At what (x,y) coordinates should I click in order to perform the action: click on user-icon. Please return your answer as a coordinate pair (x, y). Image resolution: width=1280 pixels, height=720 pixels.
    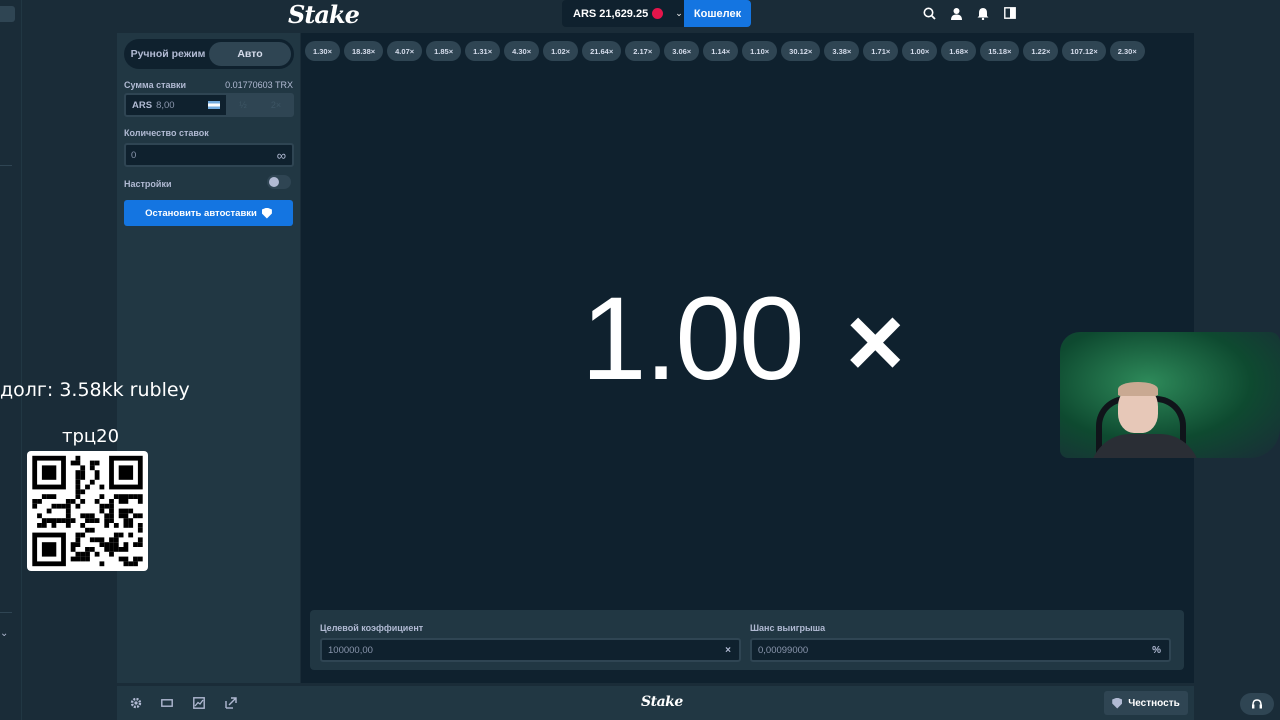
    Looking at the image, I should click on (956, 13).